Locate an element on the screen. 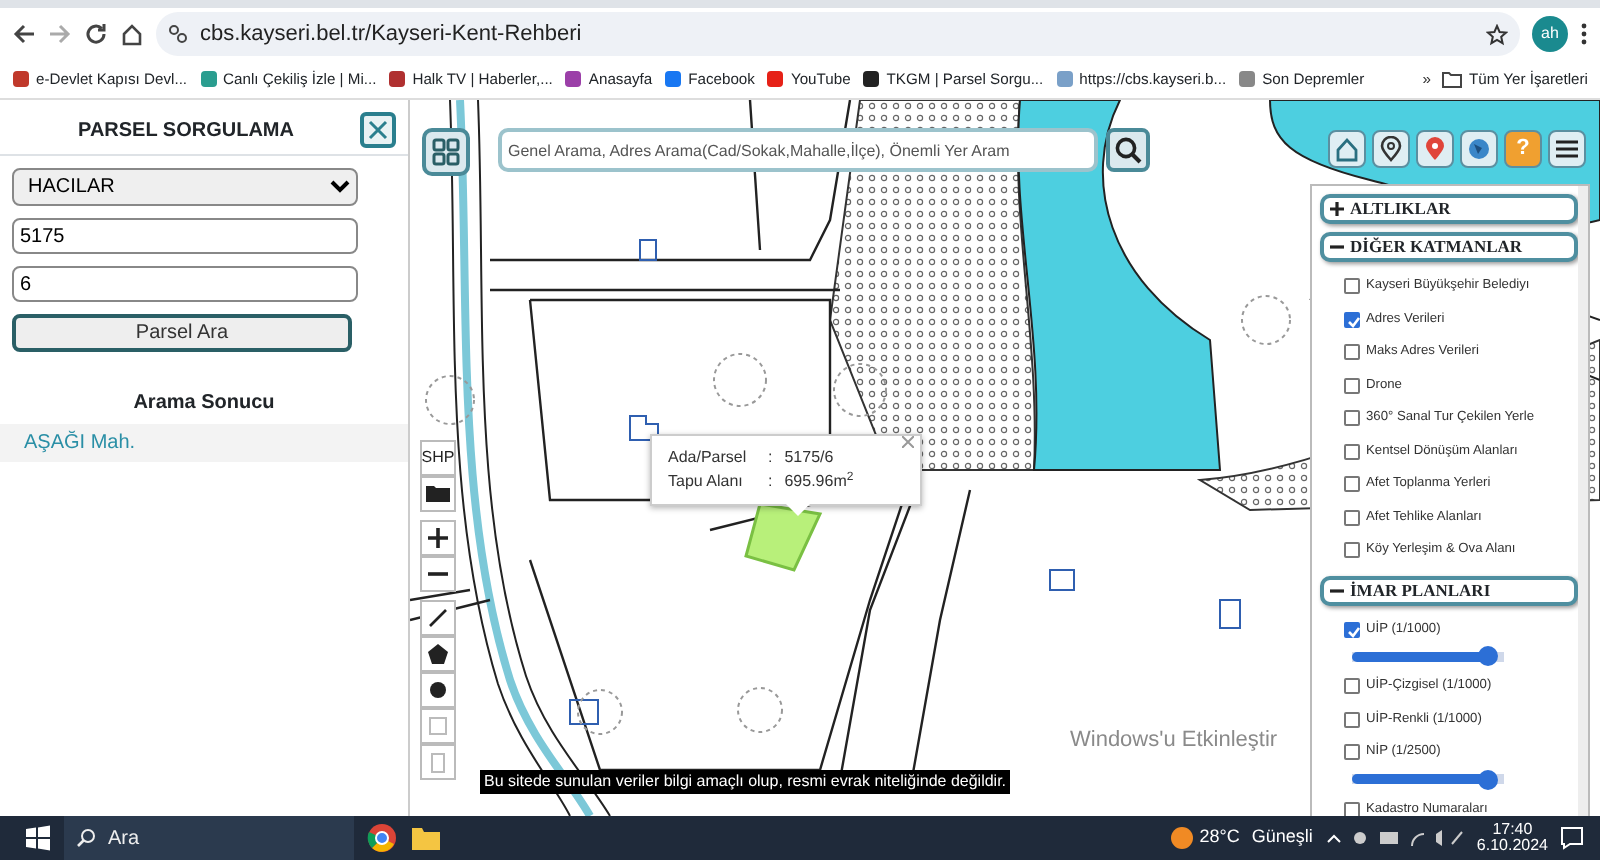  popup-label: Tapu Alanı is located at coordinates (706, 482).